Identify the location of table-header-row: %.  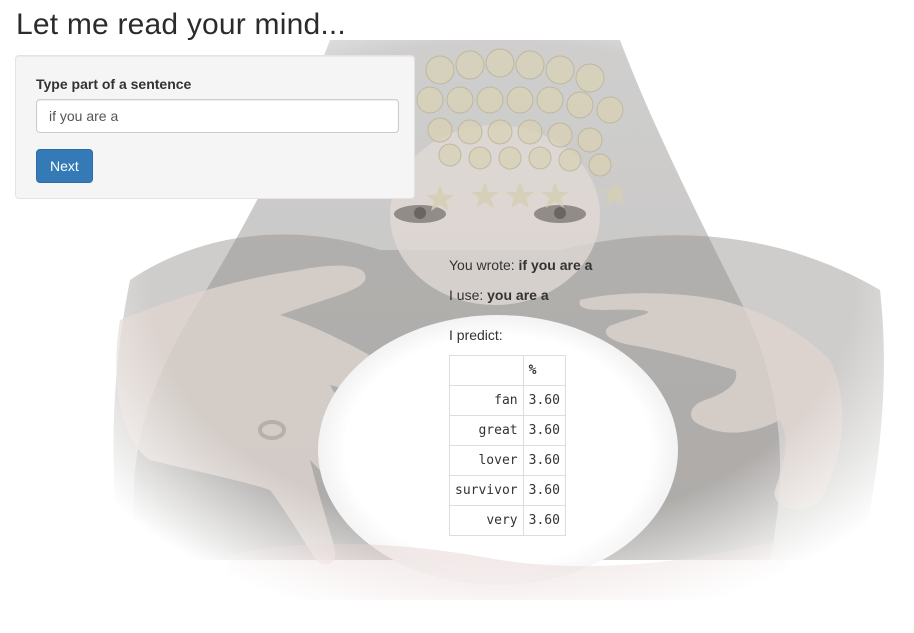
(507, 370).